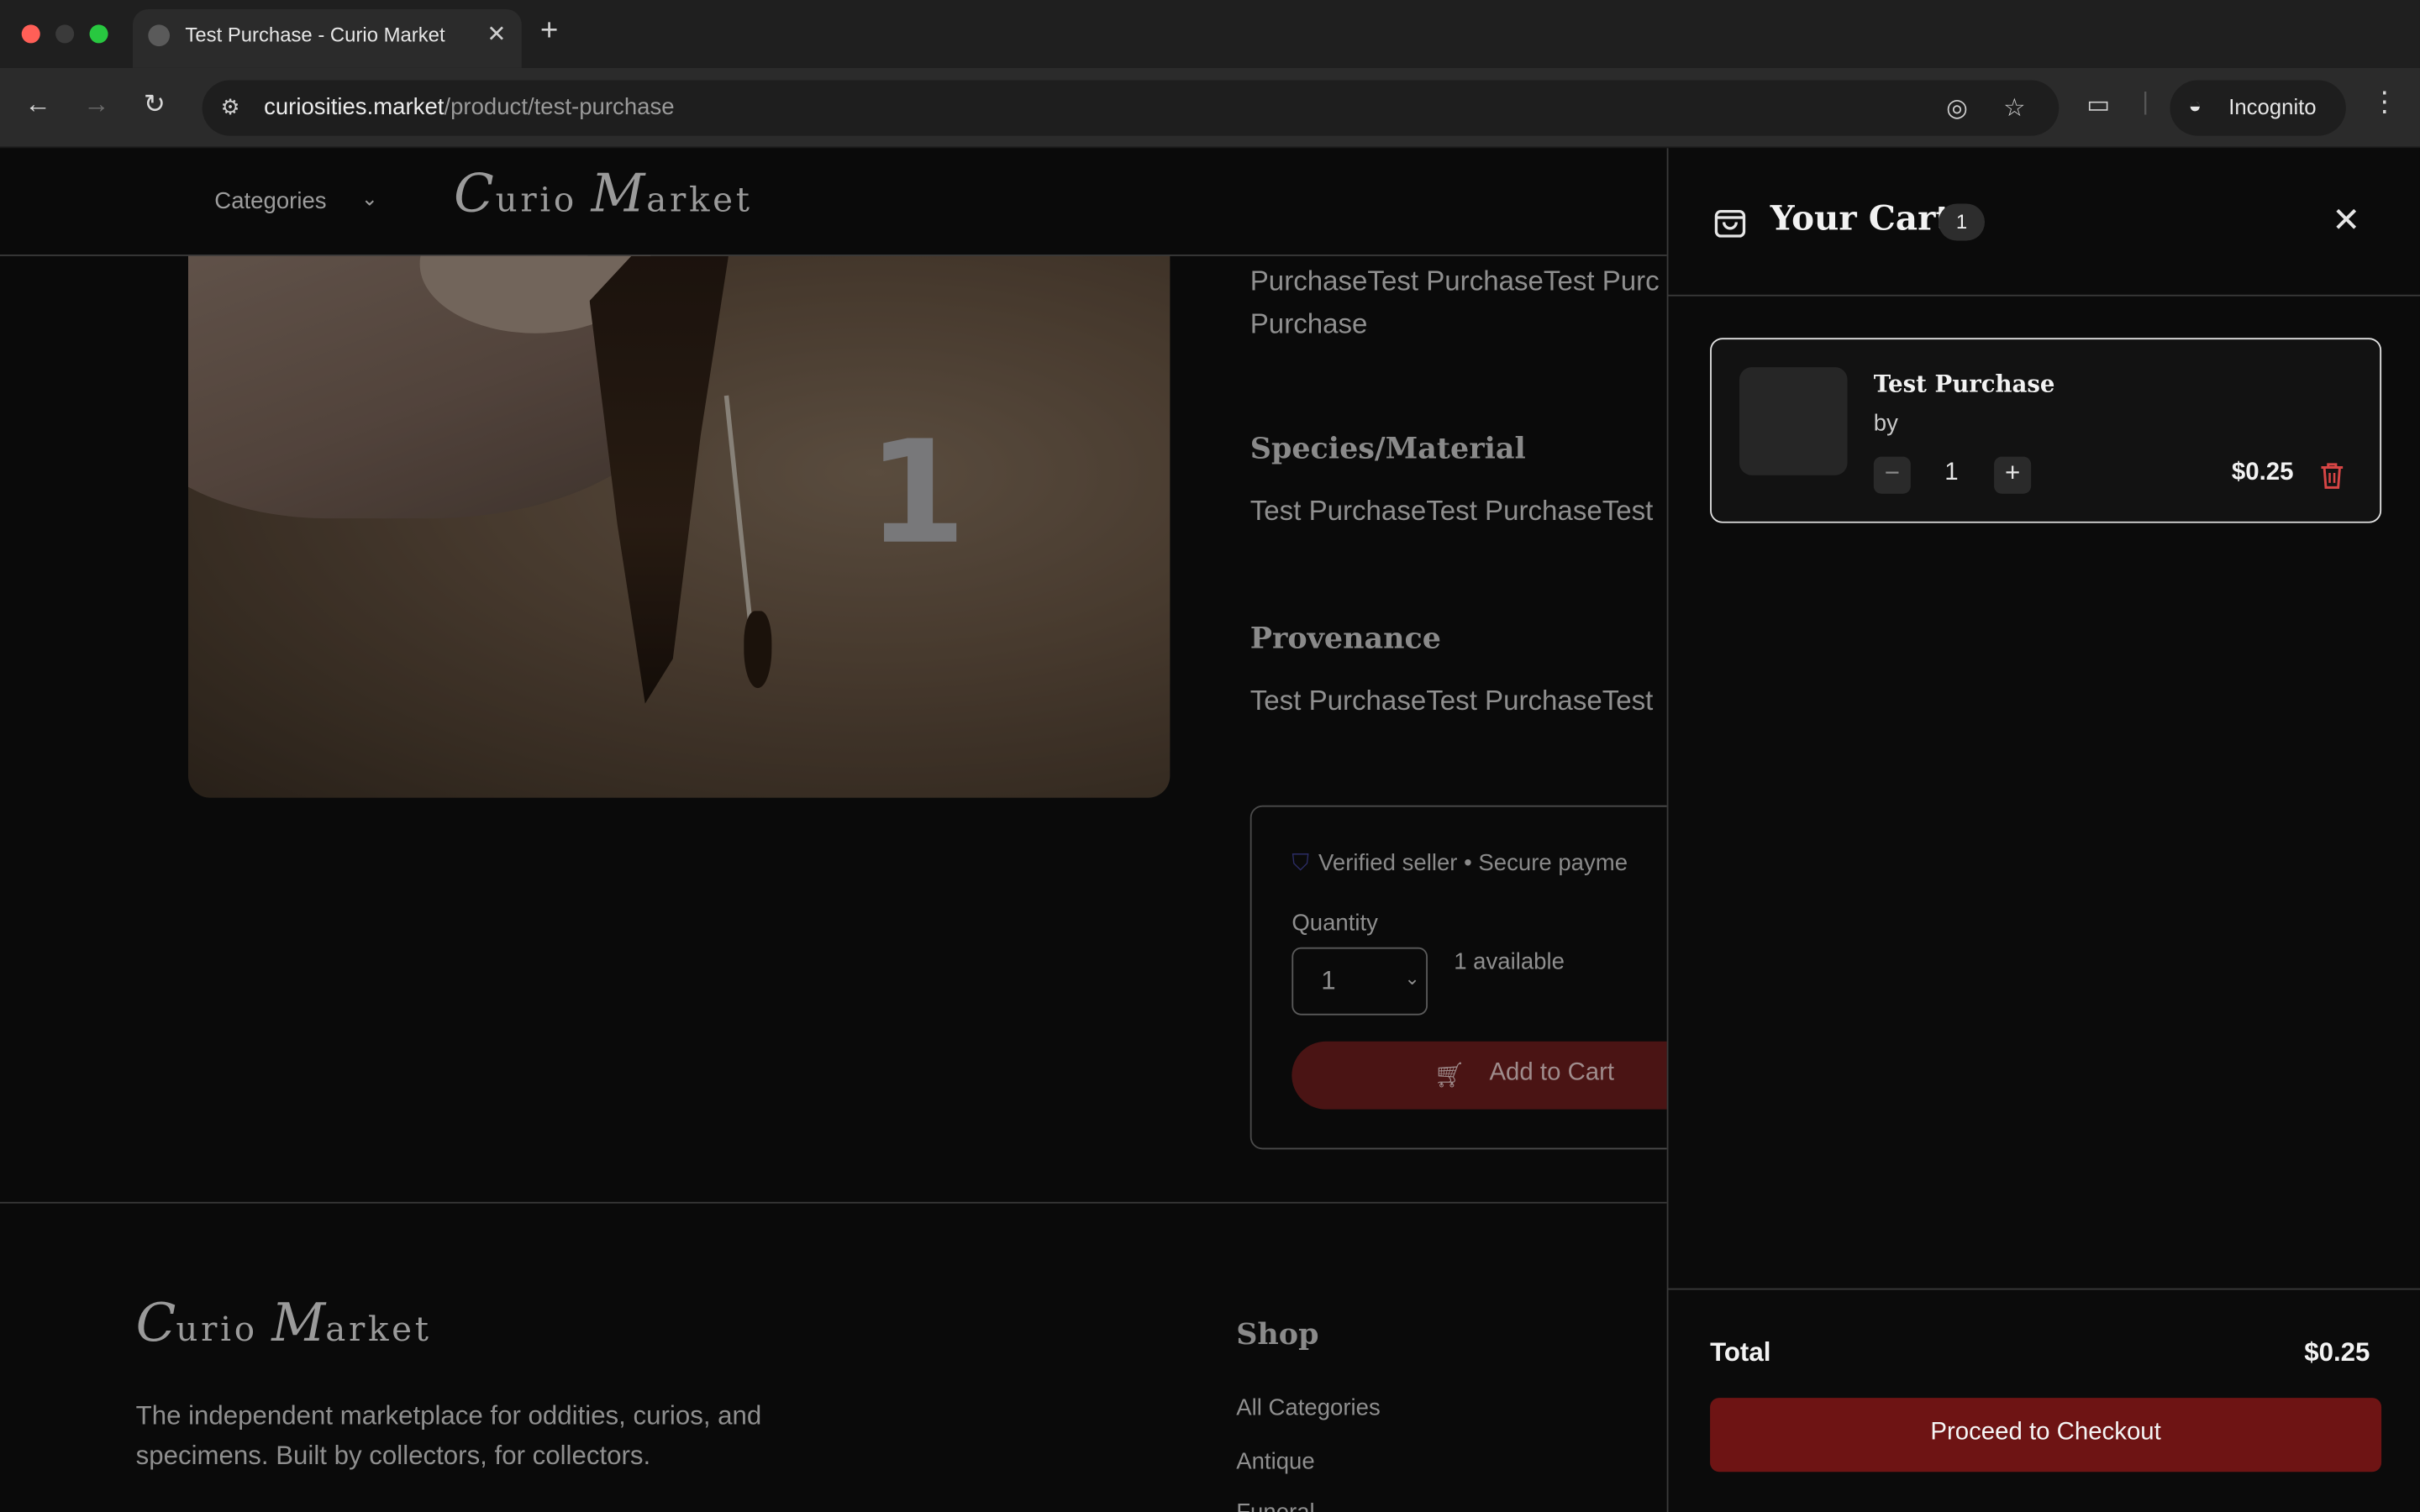 This screenshot has width=2420, height=1512. Describe the element at coordinates (2045, 1432) in the screenshot. I see `checkout-label: Proceed to Checkout` at that location.